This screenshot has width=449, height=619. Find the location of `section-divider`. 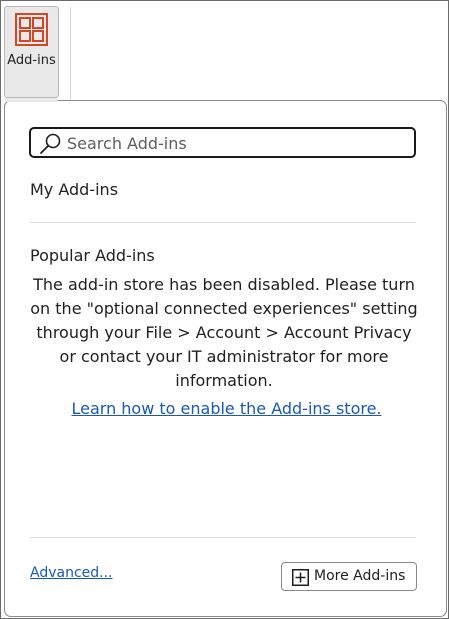

section-divider is located at coordinates (223, 222).